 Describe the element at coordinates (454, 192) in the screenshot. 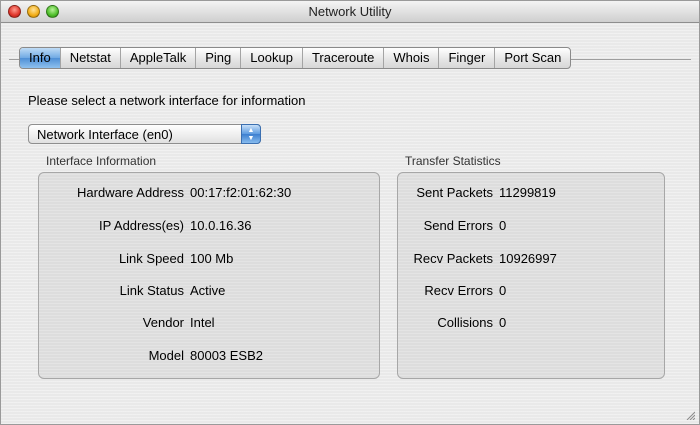

I see `sent-packets-label: Sent Packets` at that location.